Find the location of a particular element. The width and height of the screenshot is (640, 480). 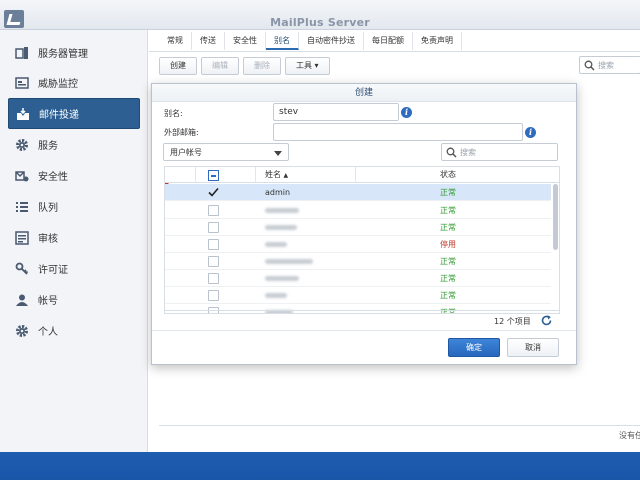

sidebar-item-label: 个人 is located at coordinates (48, 332).